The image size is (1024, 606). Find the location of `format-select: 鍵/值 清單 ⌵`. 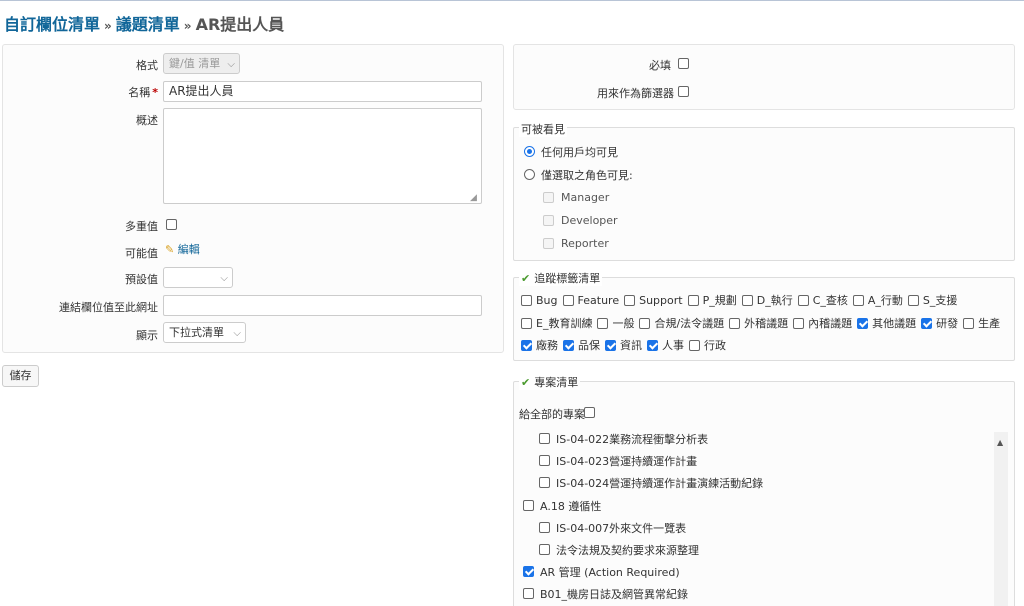

format-select: 鍵/值 清單 ⌵ is located at coordinates (201, 63).